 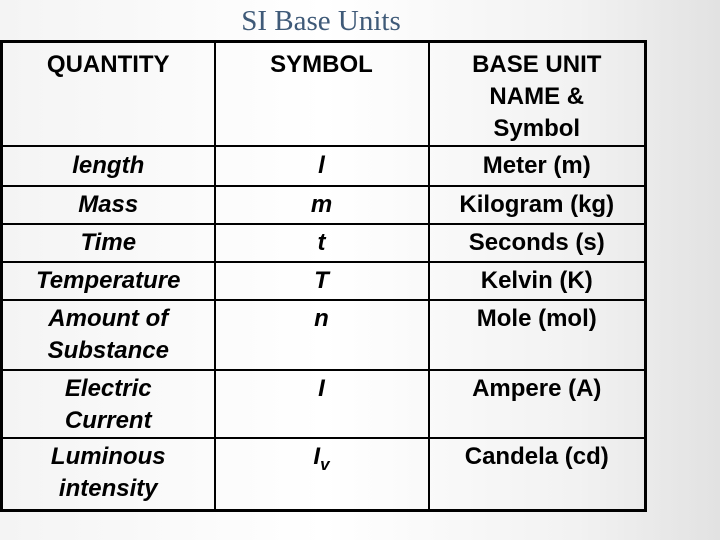 What do you see at coordinates (325, 464) in the screenshot?
I see `symbol-subscript: v` at bounding box center [325, 464].